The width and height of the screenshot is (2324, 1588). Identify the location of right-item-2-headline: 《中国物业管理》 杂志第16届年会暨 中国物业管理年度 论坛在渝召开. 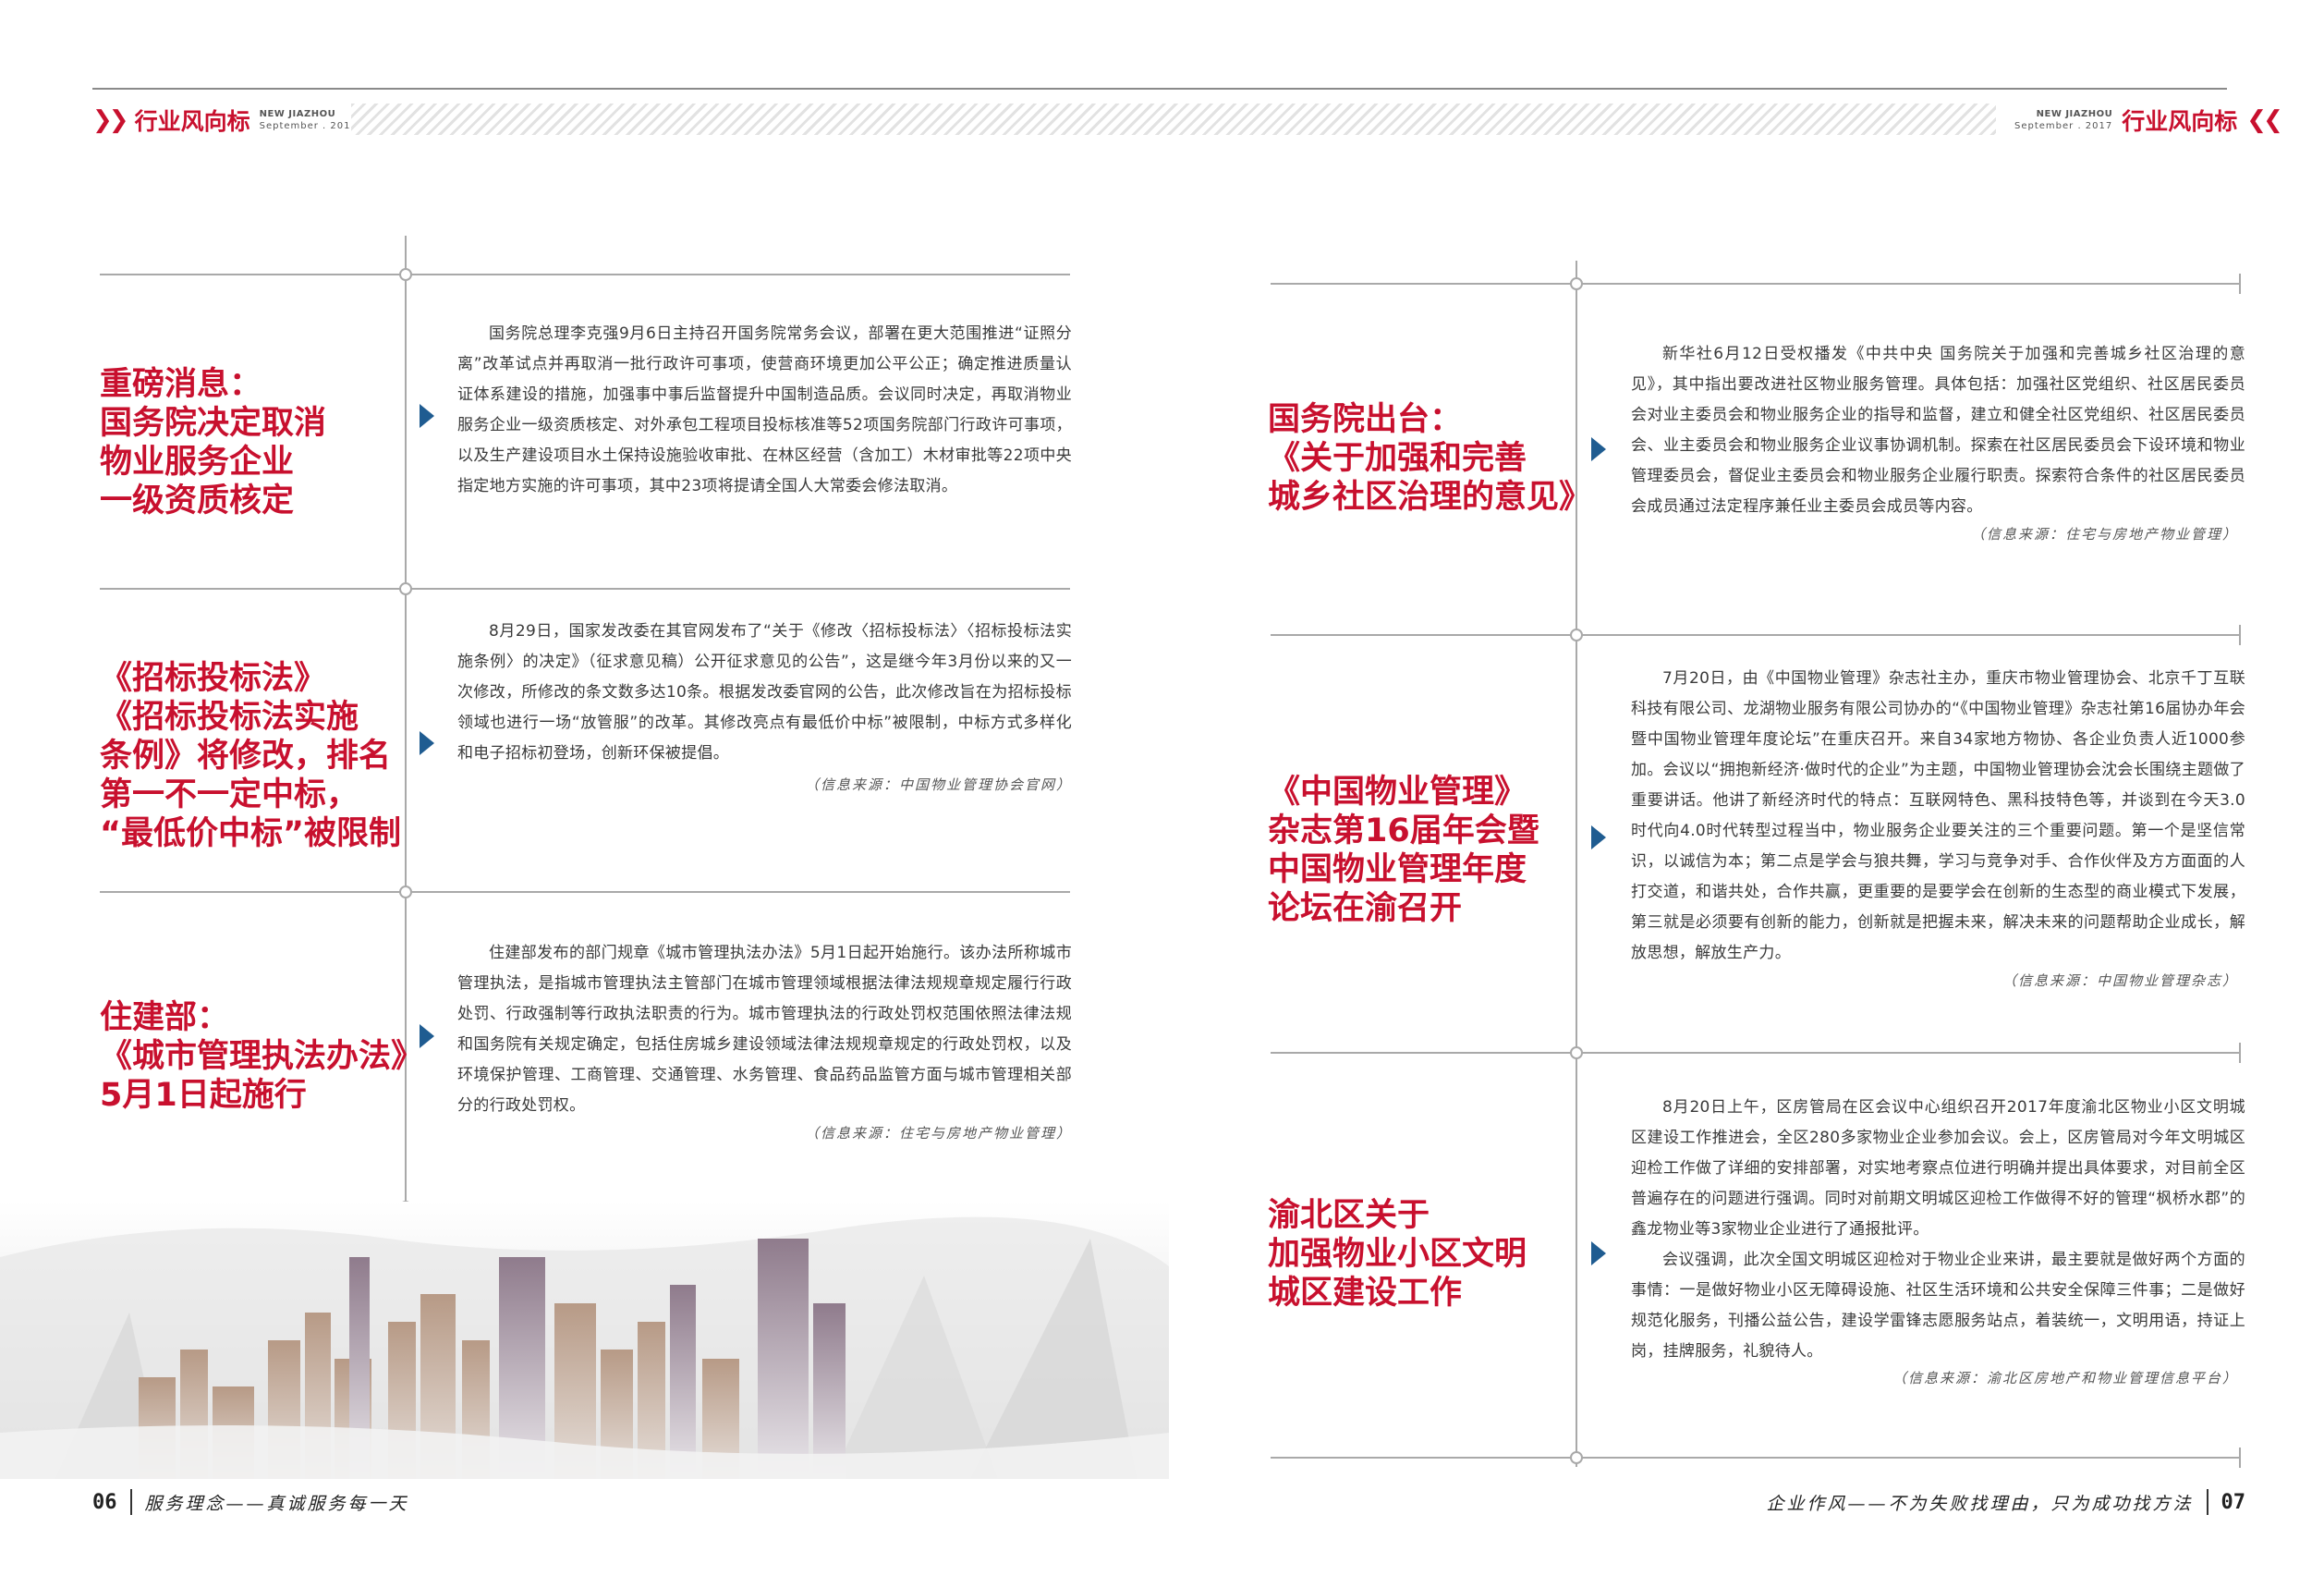
(1403, 850).